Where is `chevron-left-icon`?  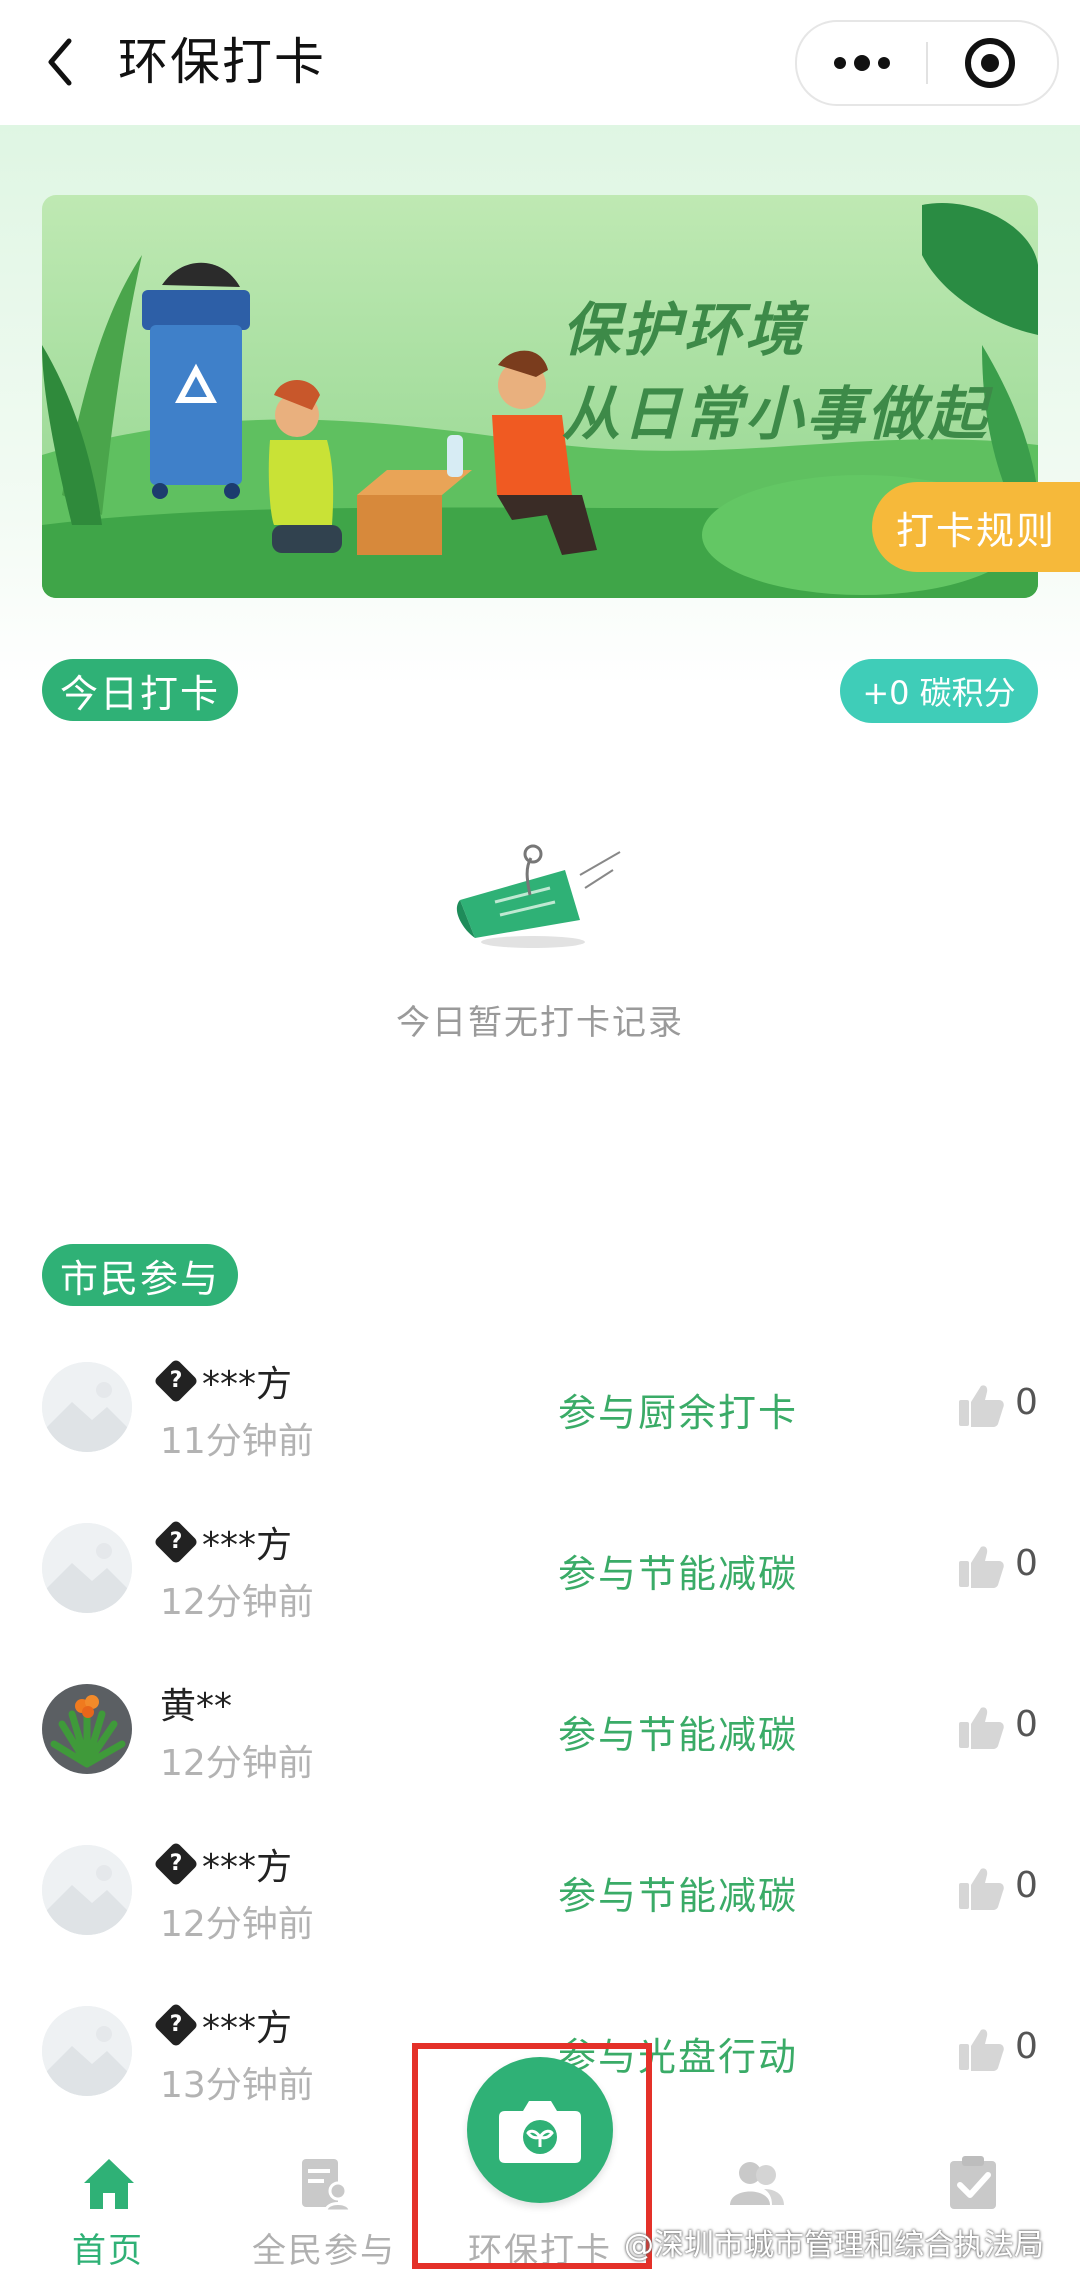
chevron-left-icon is located at coordinates (60, 62).